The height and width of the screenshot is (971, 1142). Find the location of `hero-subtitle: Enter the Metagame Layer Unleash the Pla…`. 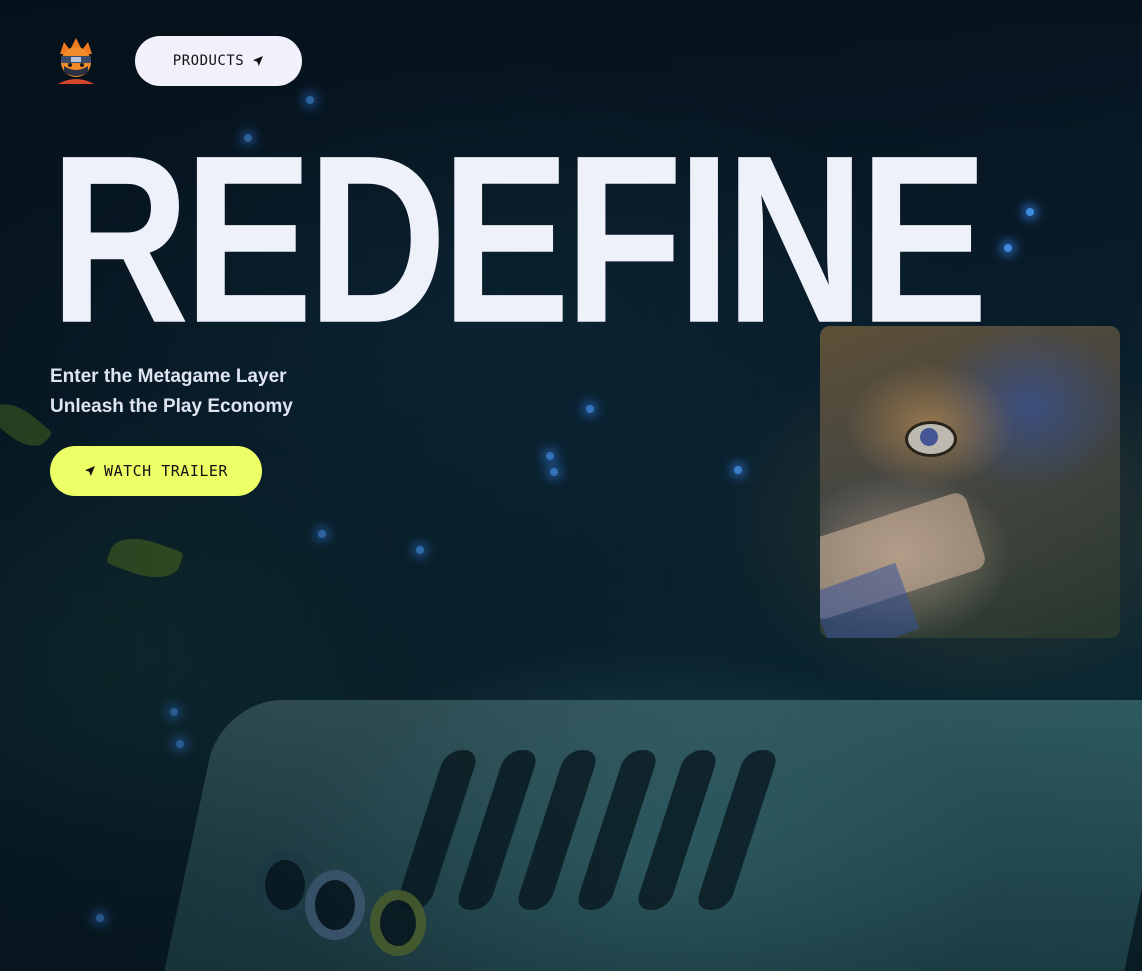

hero-subtitle: Enter the Metagame Layer Unleash the Pla… is located at coordinates (230, 392).